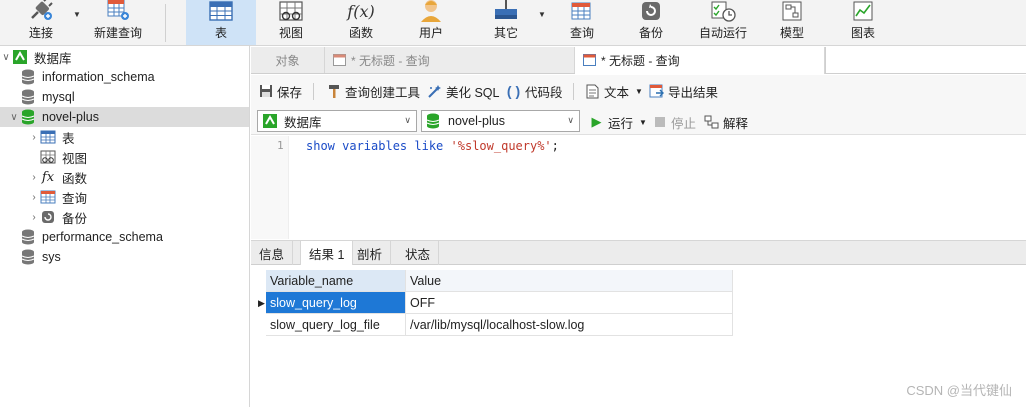 The height and width of the screenshot is (407, 1026). What do you see at coordinates (432, 146) in the screenshot?
I see `sql-code-line: show variables like '%slow_query%';` at bounding box center [432, 146].